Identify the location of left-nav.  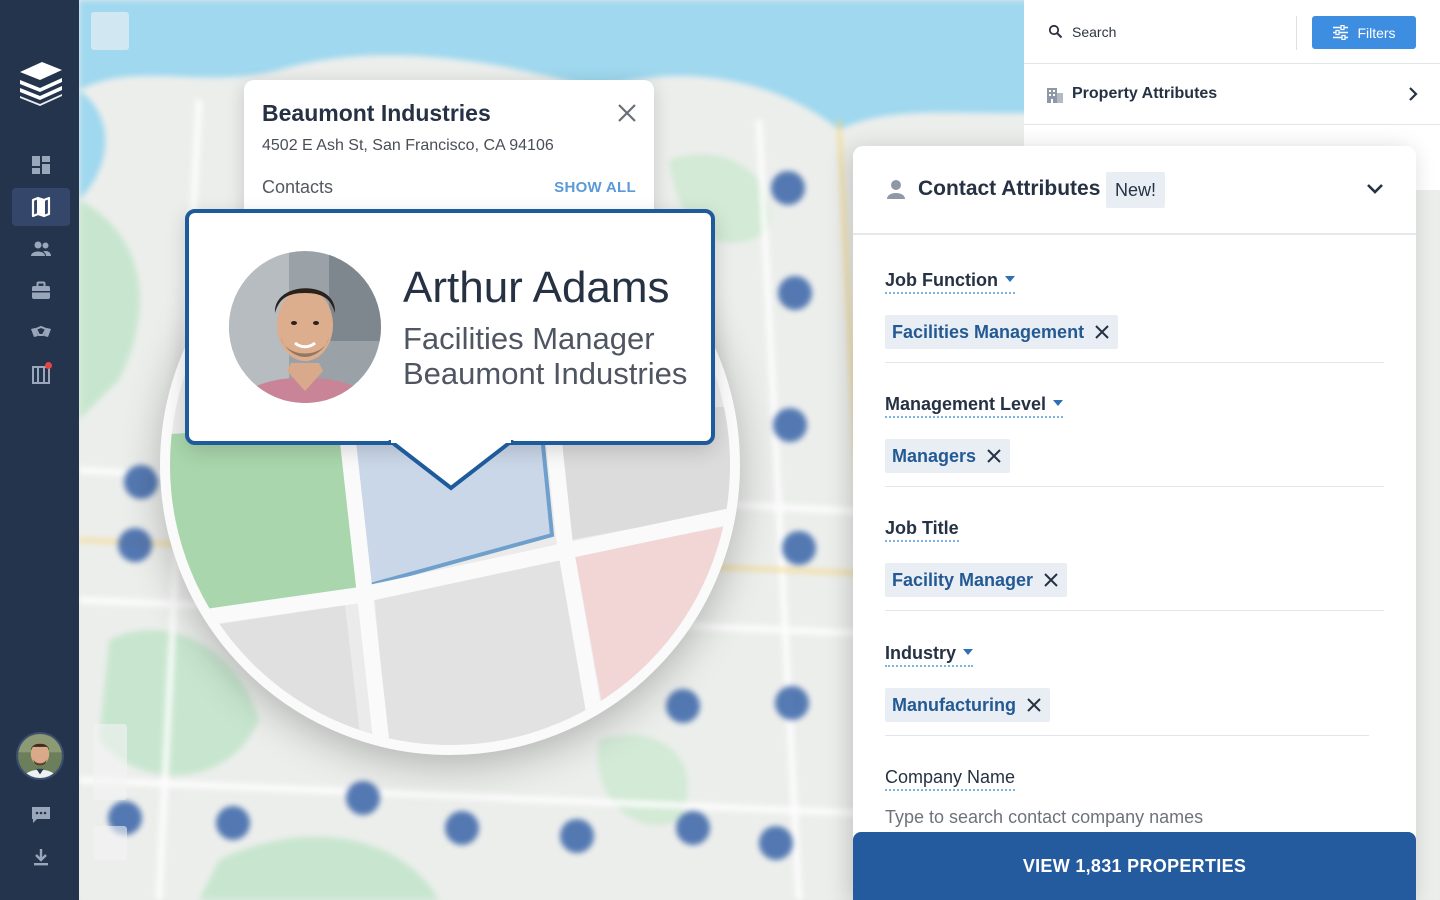
(39, 450).